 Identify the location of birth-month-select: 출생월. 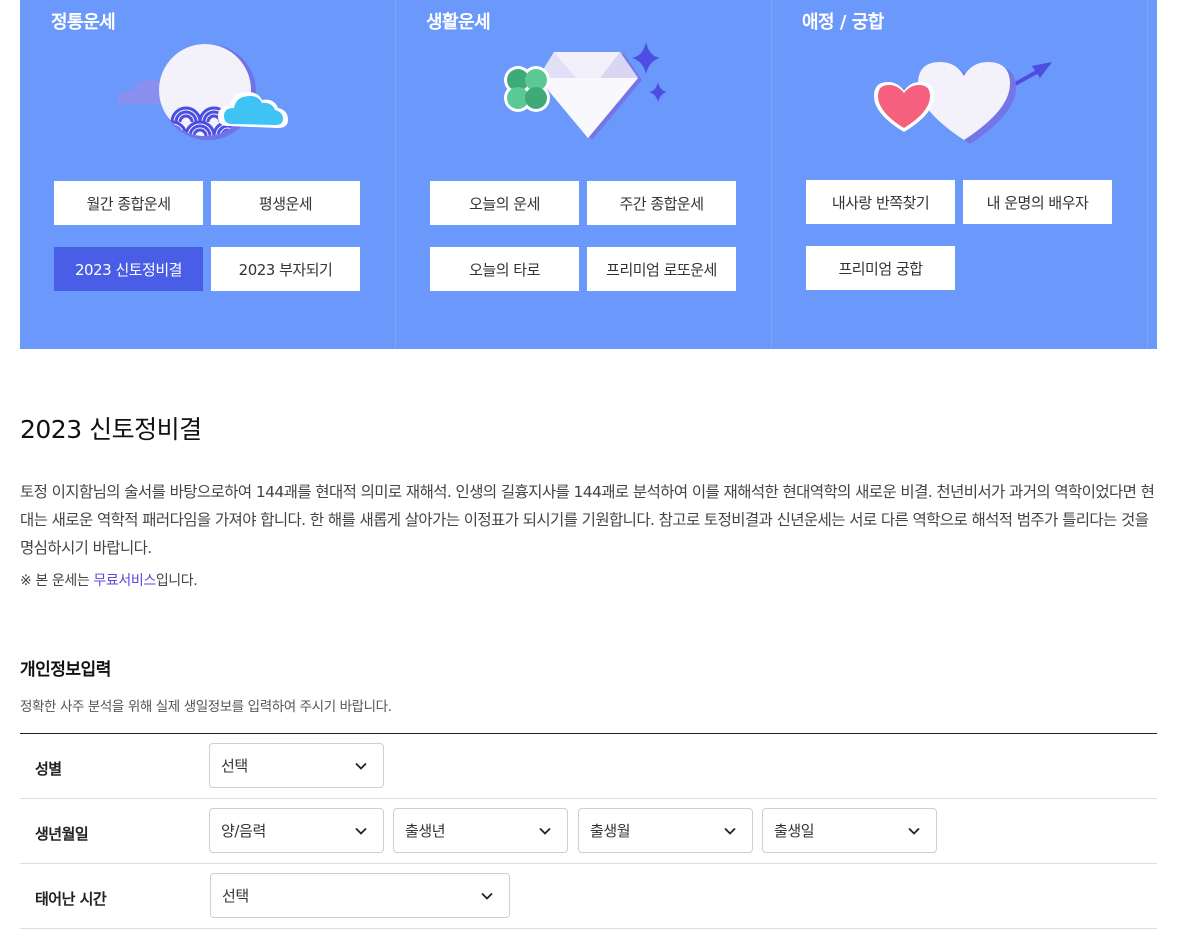
(665, 830).